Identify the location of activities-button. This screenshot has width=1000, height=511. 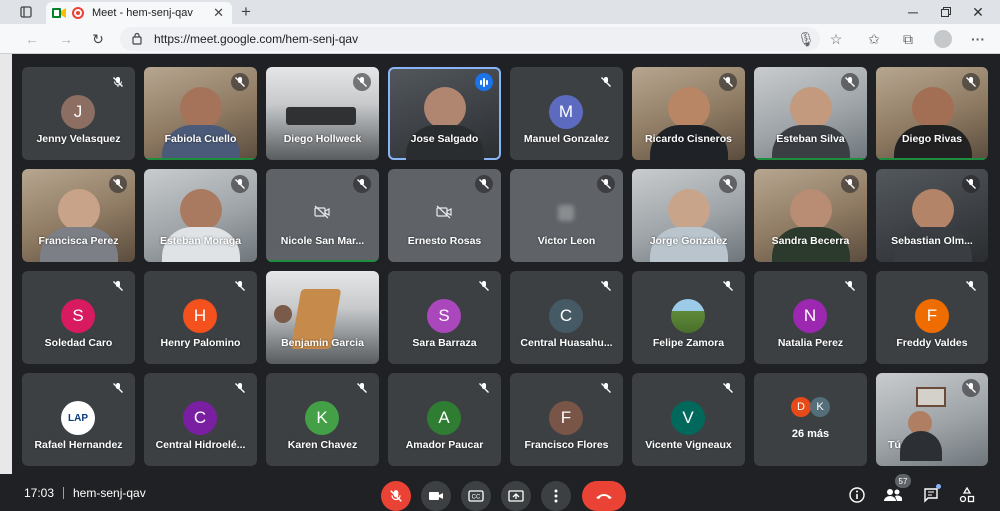
(967, 495).